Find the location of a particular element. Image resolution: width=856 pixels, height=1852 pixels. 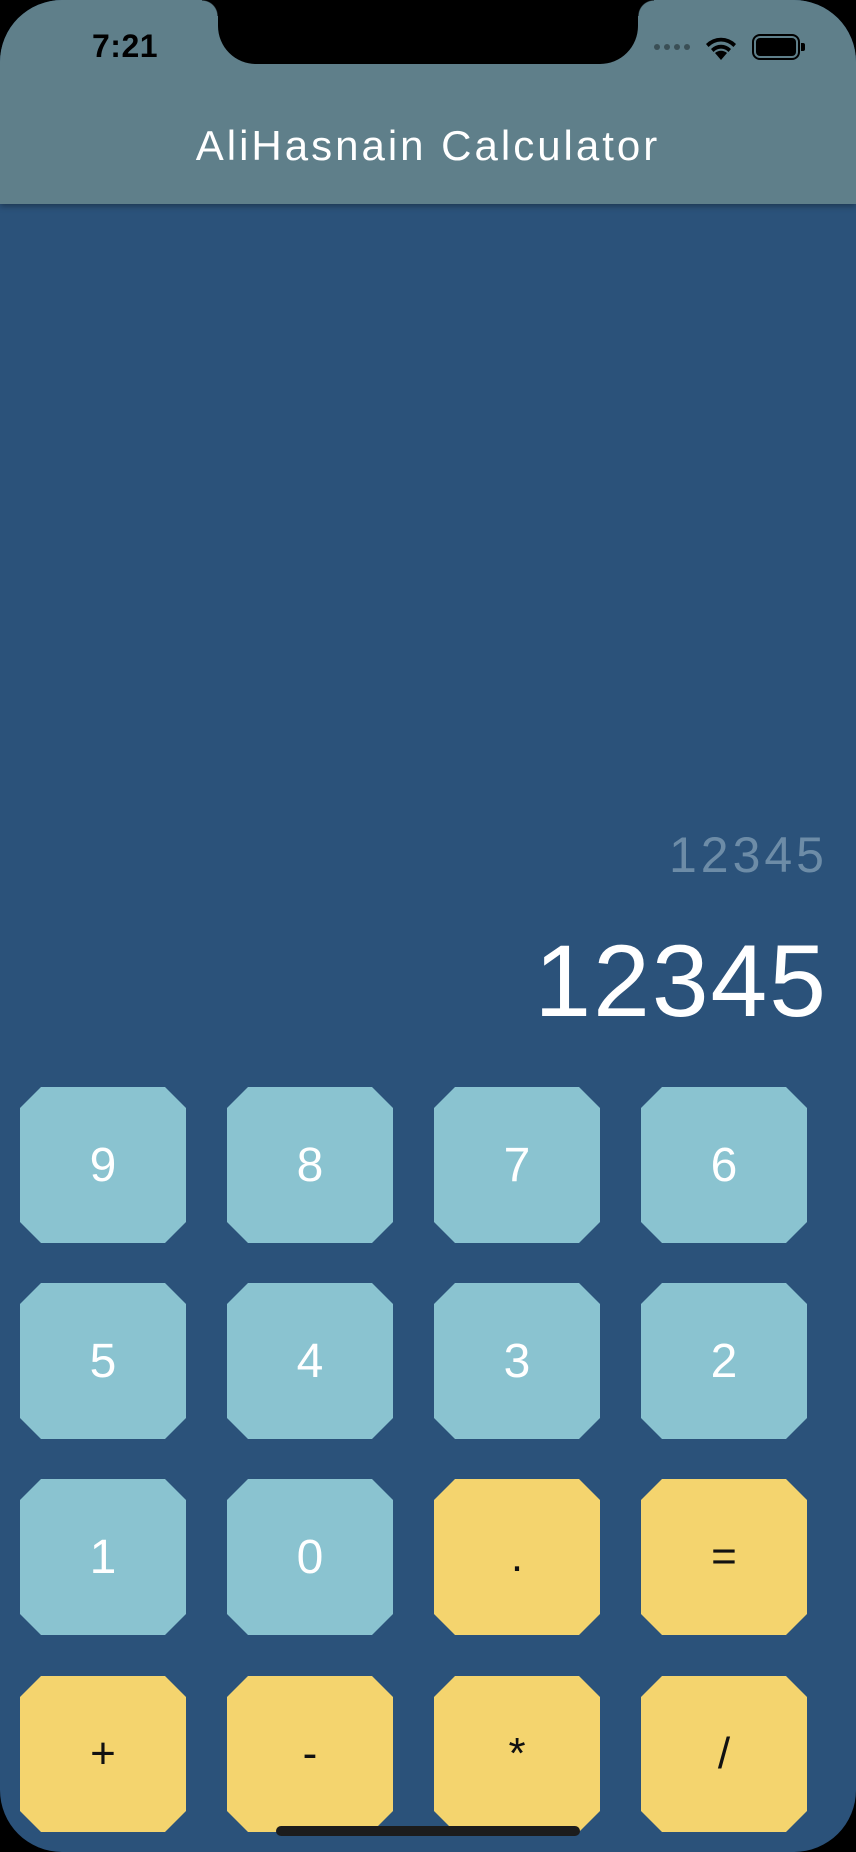

home-indicator is located at coordinates (428, 1831).